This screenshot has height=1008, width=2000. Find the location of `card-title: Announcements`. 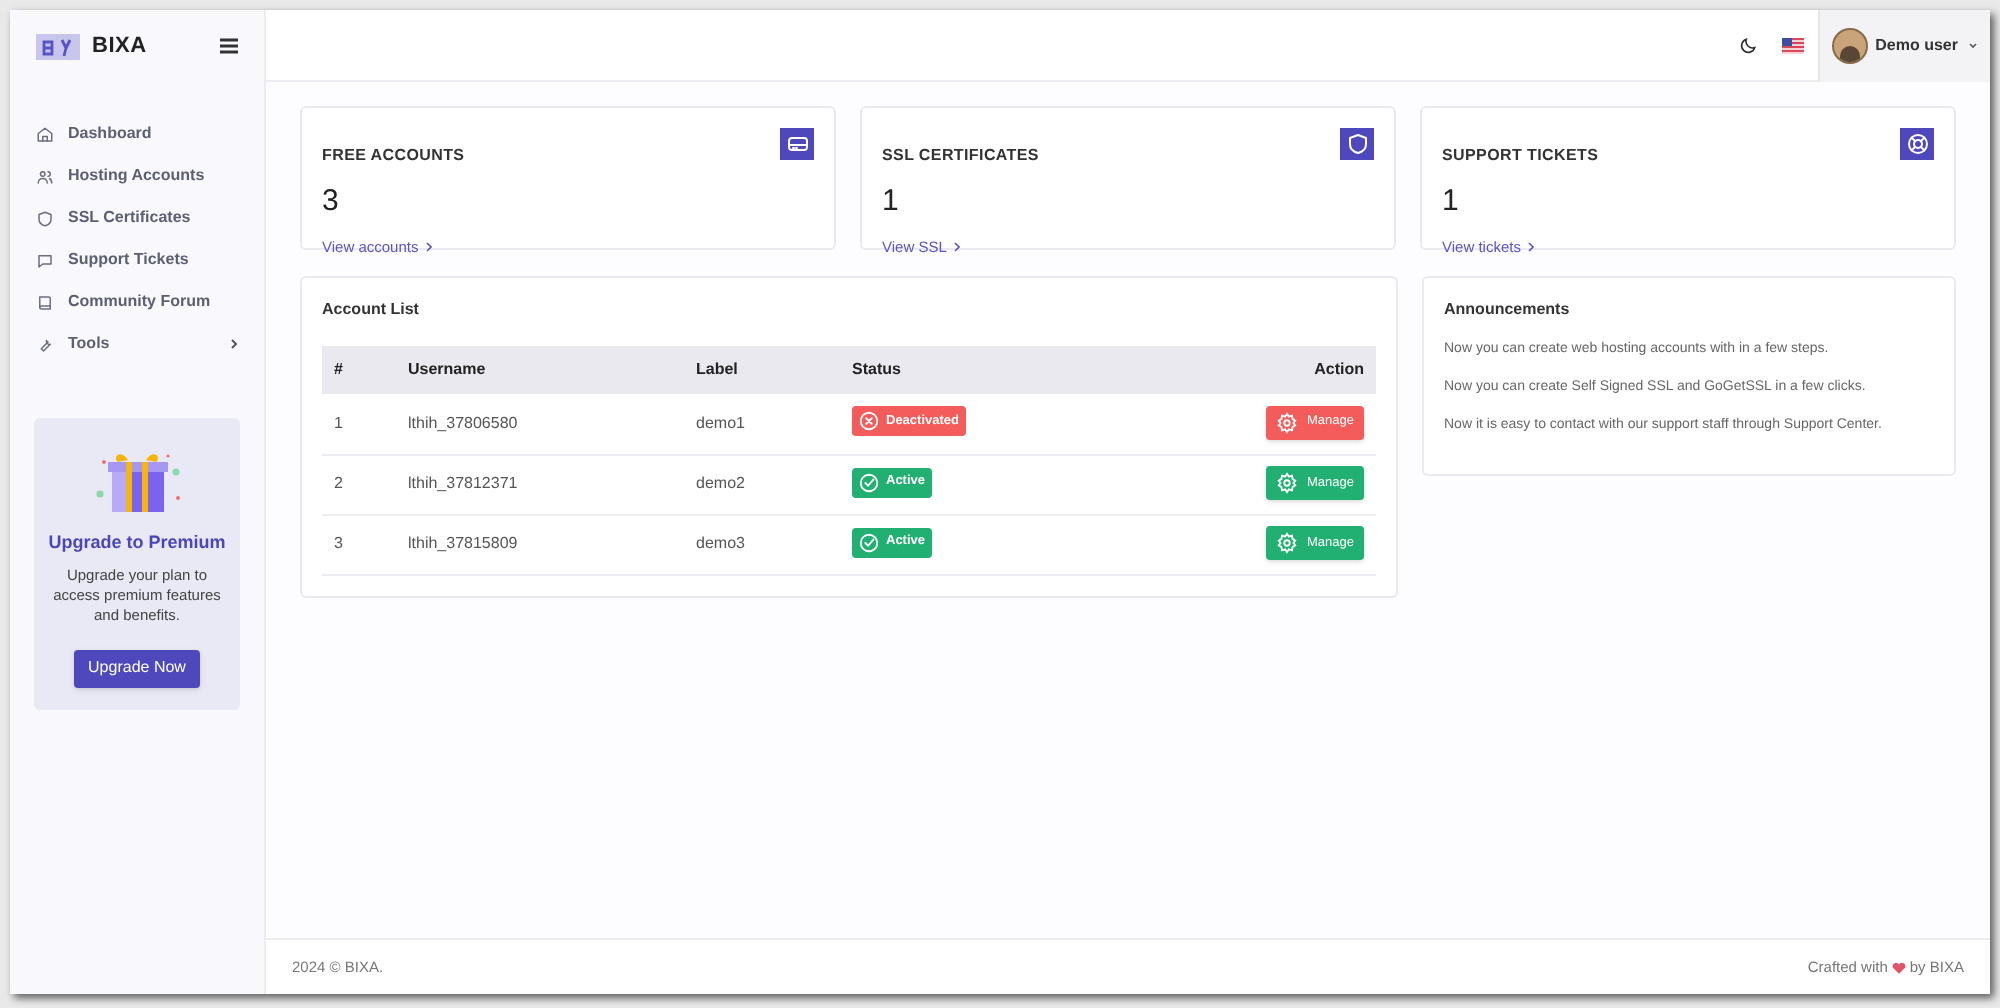

card-title: Announcements is located at coordinates (1508, 310).